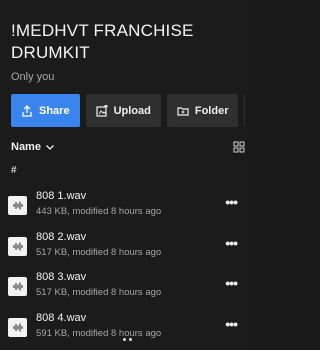 The image size is (320, 350). What do you see at coordinates (128, 147) in the screenshot?
I see `sort-bar: Name` at bounding box center [128, 147].